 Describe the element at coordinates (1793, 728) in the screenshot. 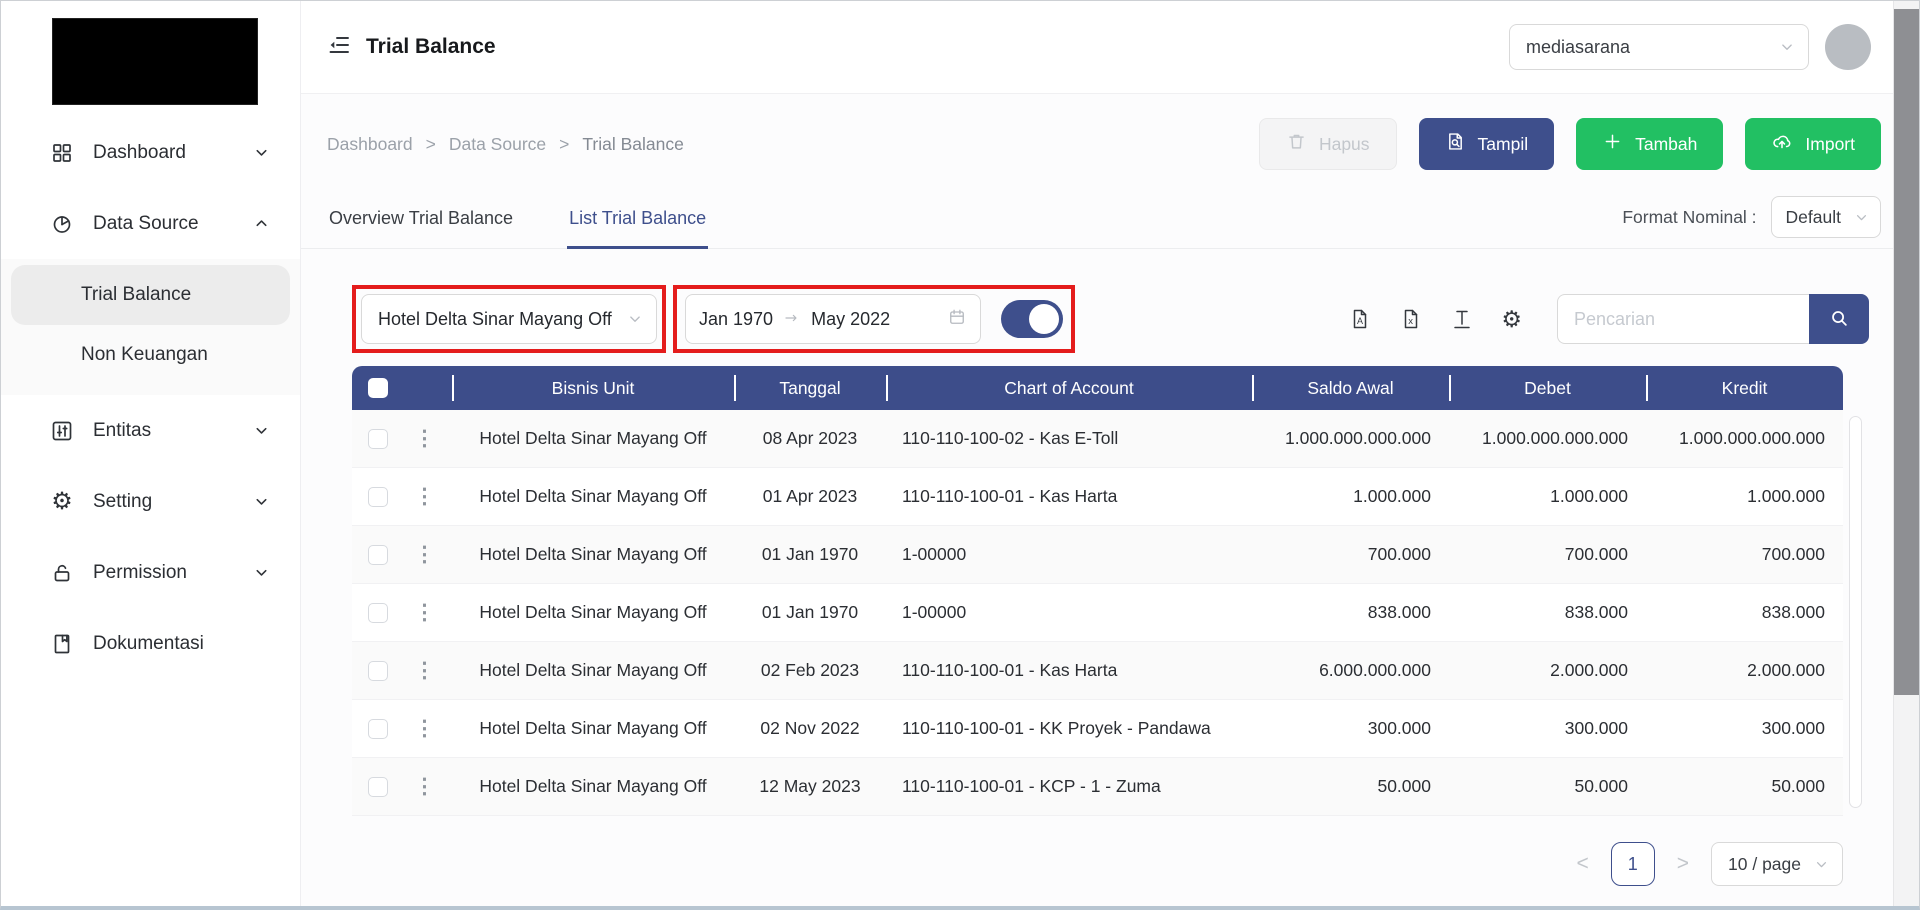

I see `cell-kredit: 300.000` at that location.